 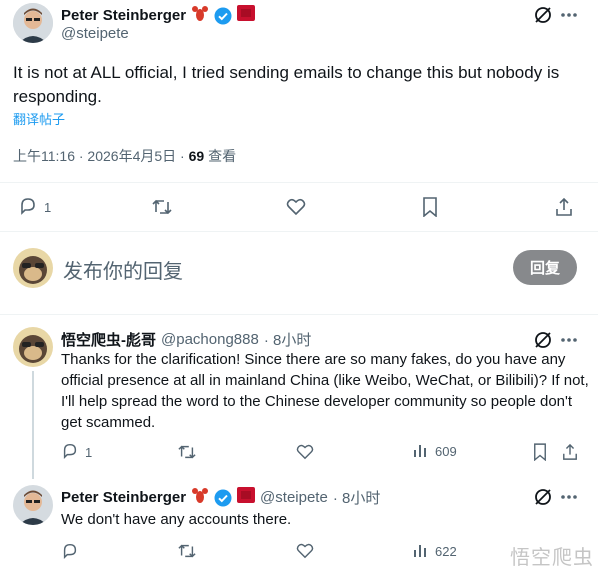 I want to click on post-timestamp: 上午11:16 · 2026年4月5日 ·, so click(x=99, y=156).